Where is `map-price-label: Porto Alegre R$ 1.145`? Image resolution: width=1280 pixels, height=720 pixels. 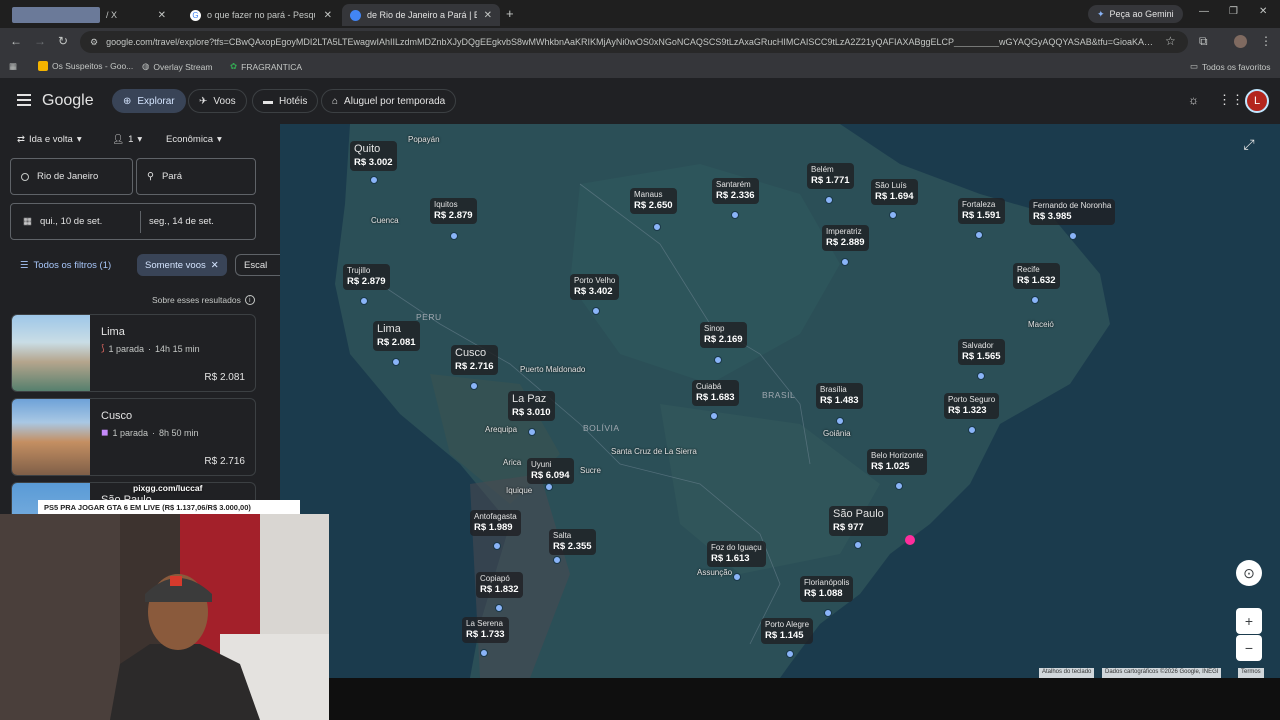
map-price-label: Porto Alegre R$ 1.145 is located at coordinates (787, 631).